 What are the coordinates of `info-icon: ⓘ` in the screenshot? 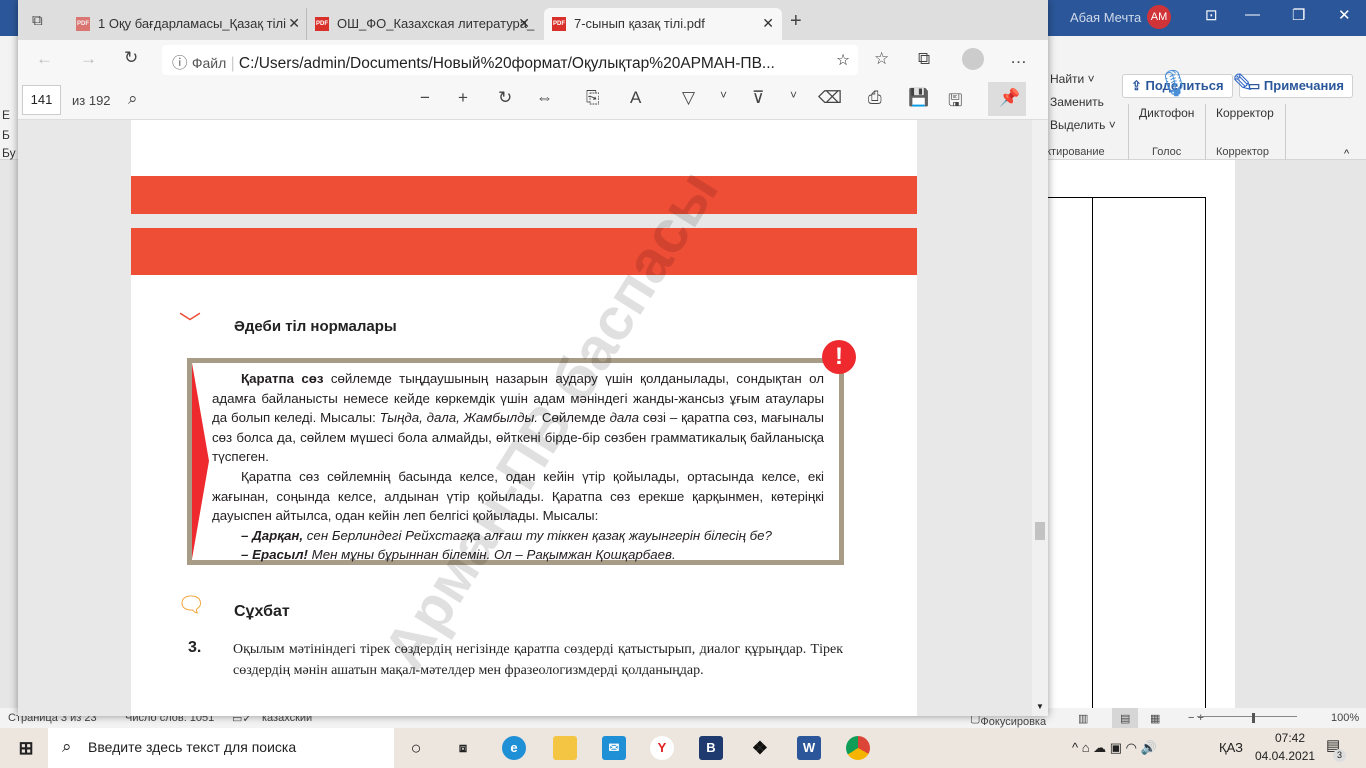 It's located at (180, 63).